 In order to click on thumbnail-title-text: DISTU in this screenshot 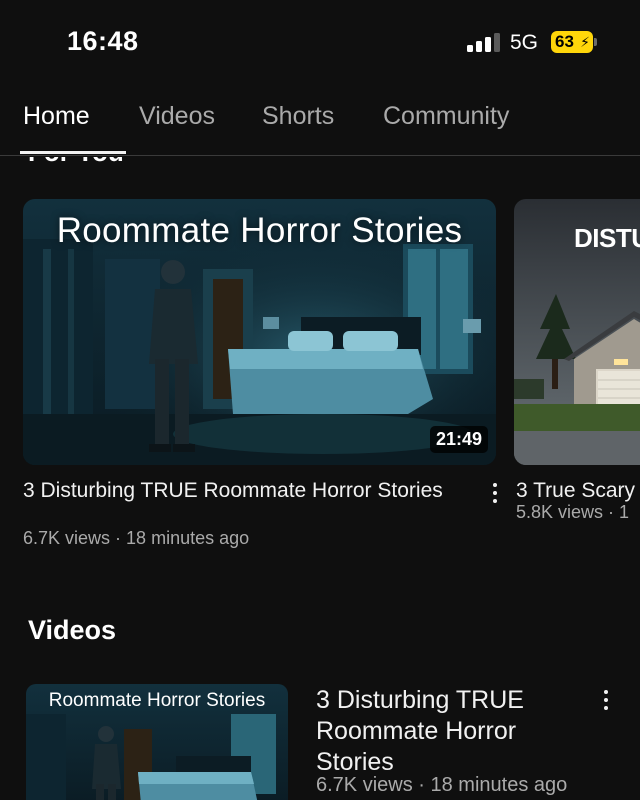, I will do `click(607, 238)`.